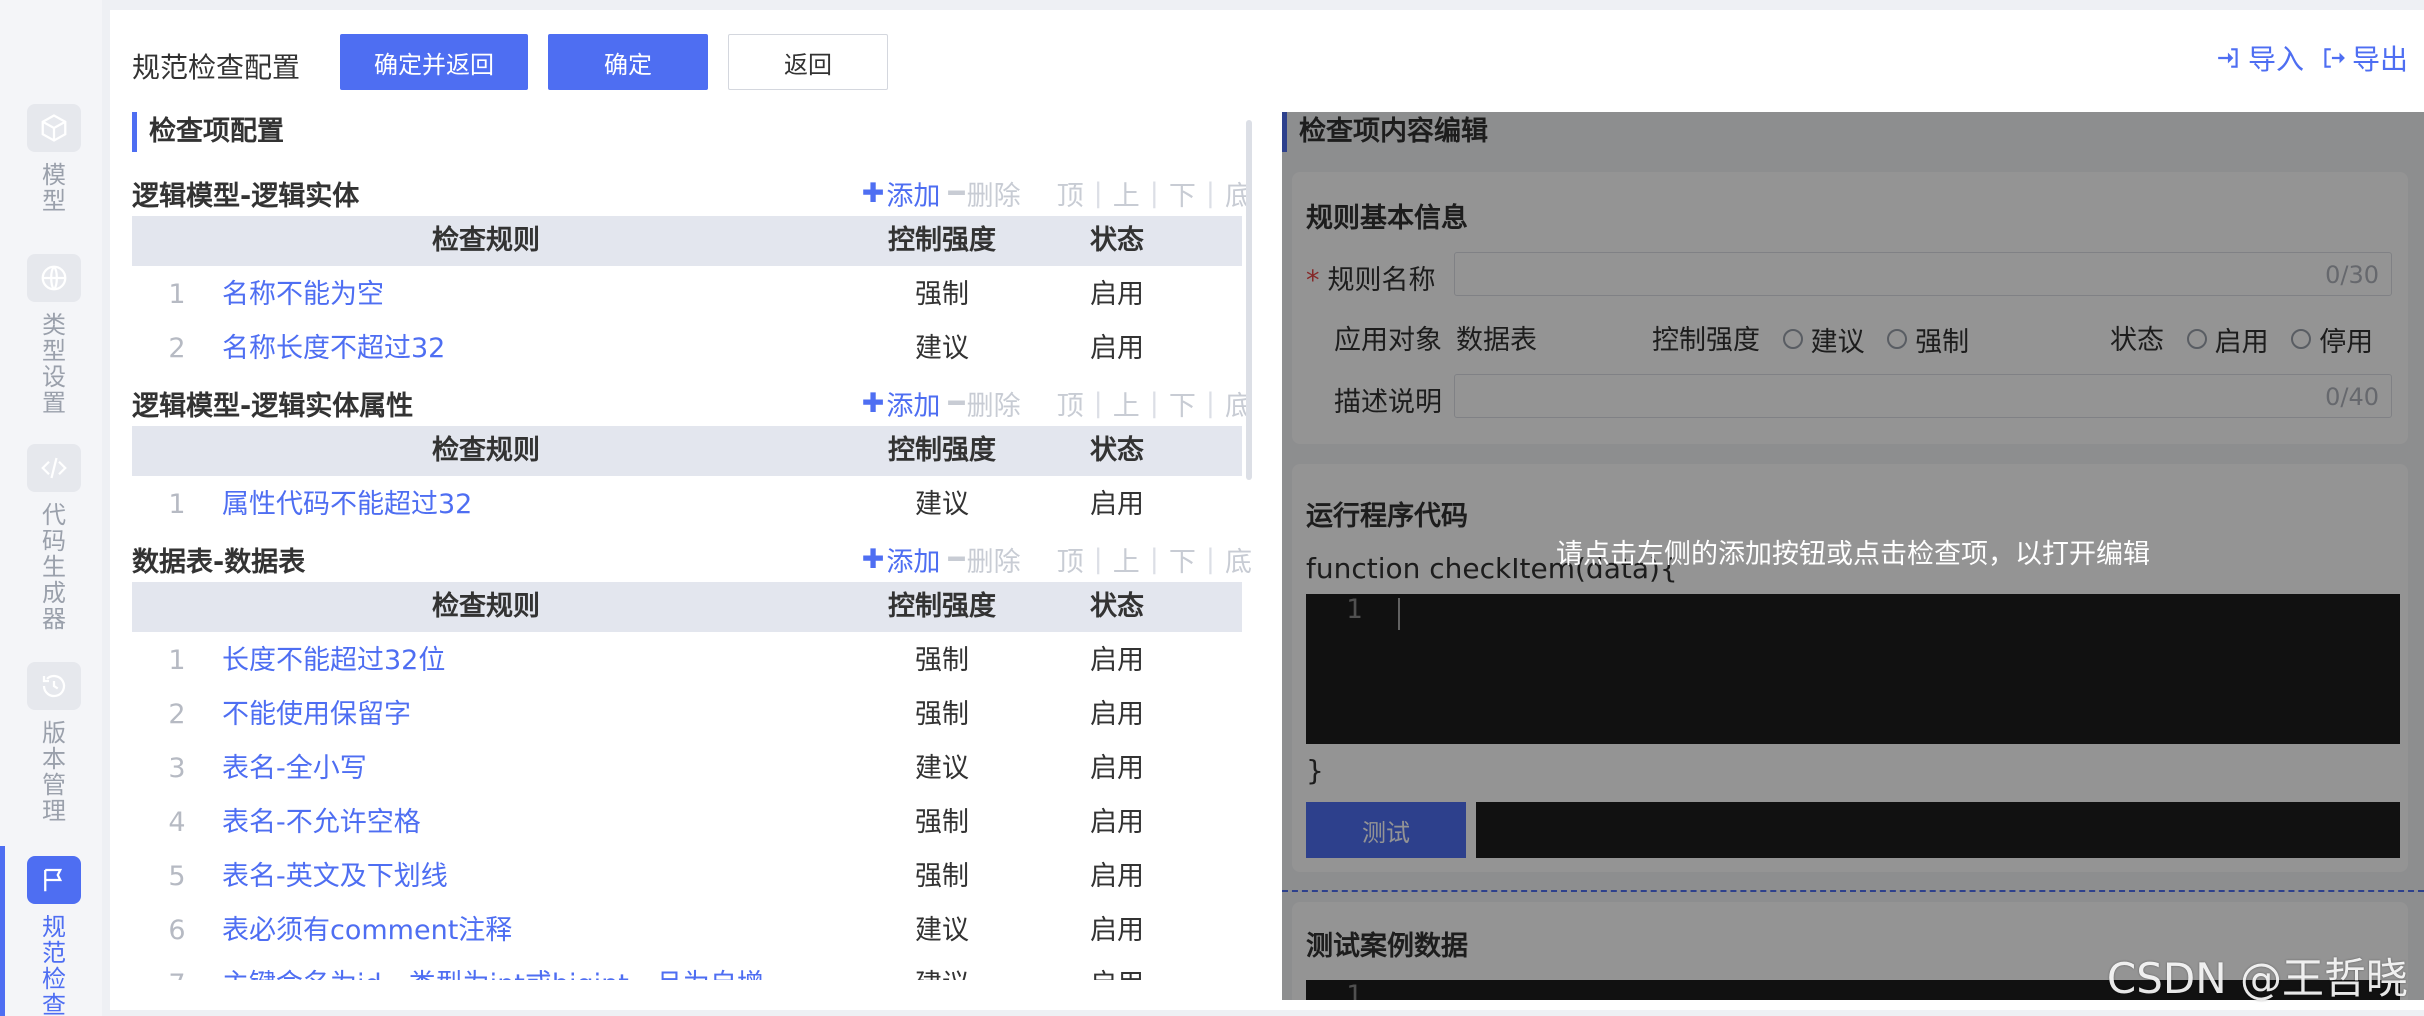 Image resolution: width=2424 pixels, height=1016 pixels. I want to click on row-rule: 主键命名为id，类型为int或bigint，且为自增, so click(493, 969).